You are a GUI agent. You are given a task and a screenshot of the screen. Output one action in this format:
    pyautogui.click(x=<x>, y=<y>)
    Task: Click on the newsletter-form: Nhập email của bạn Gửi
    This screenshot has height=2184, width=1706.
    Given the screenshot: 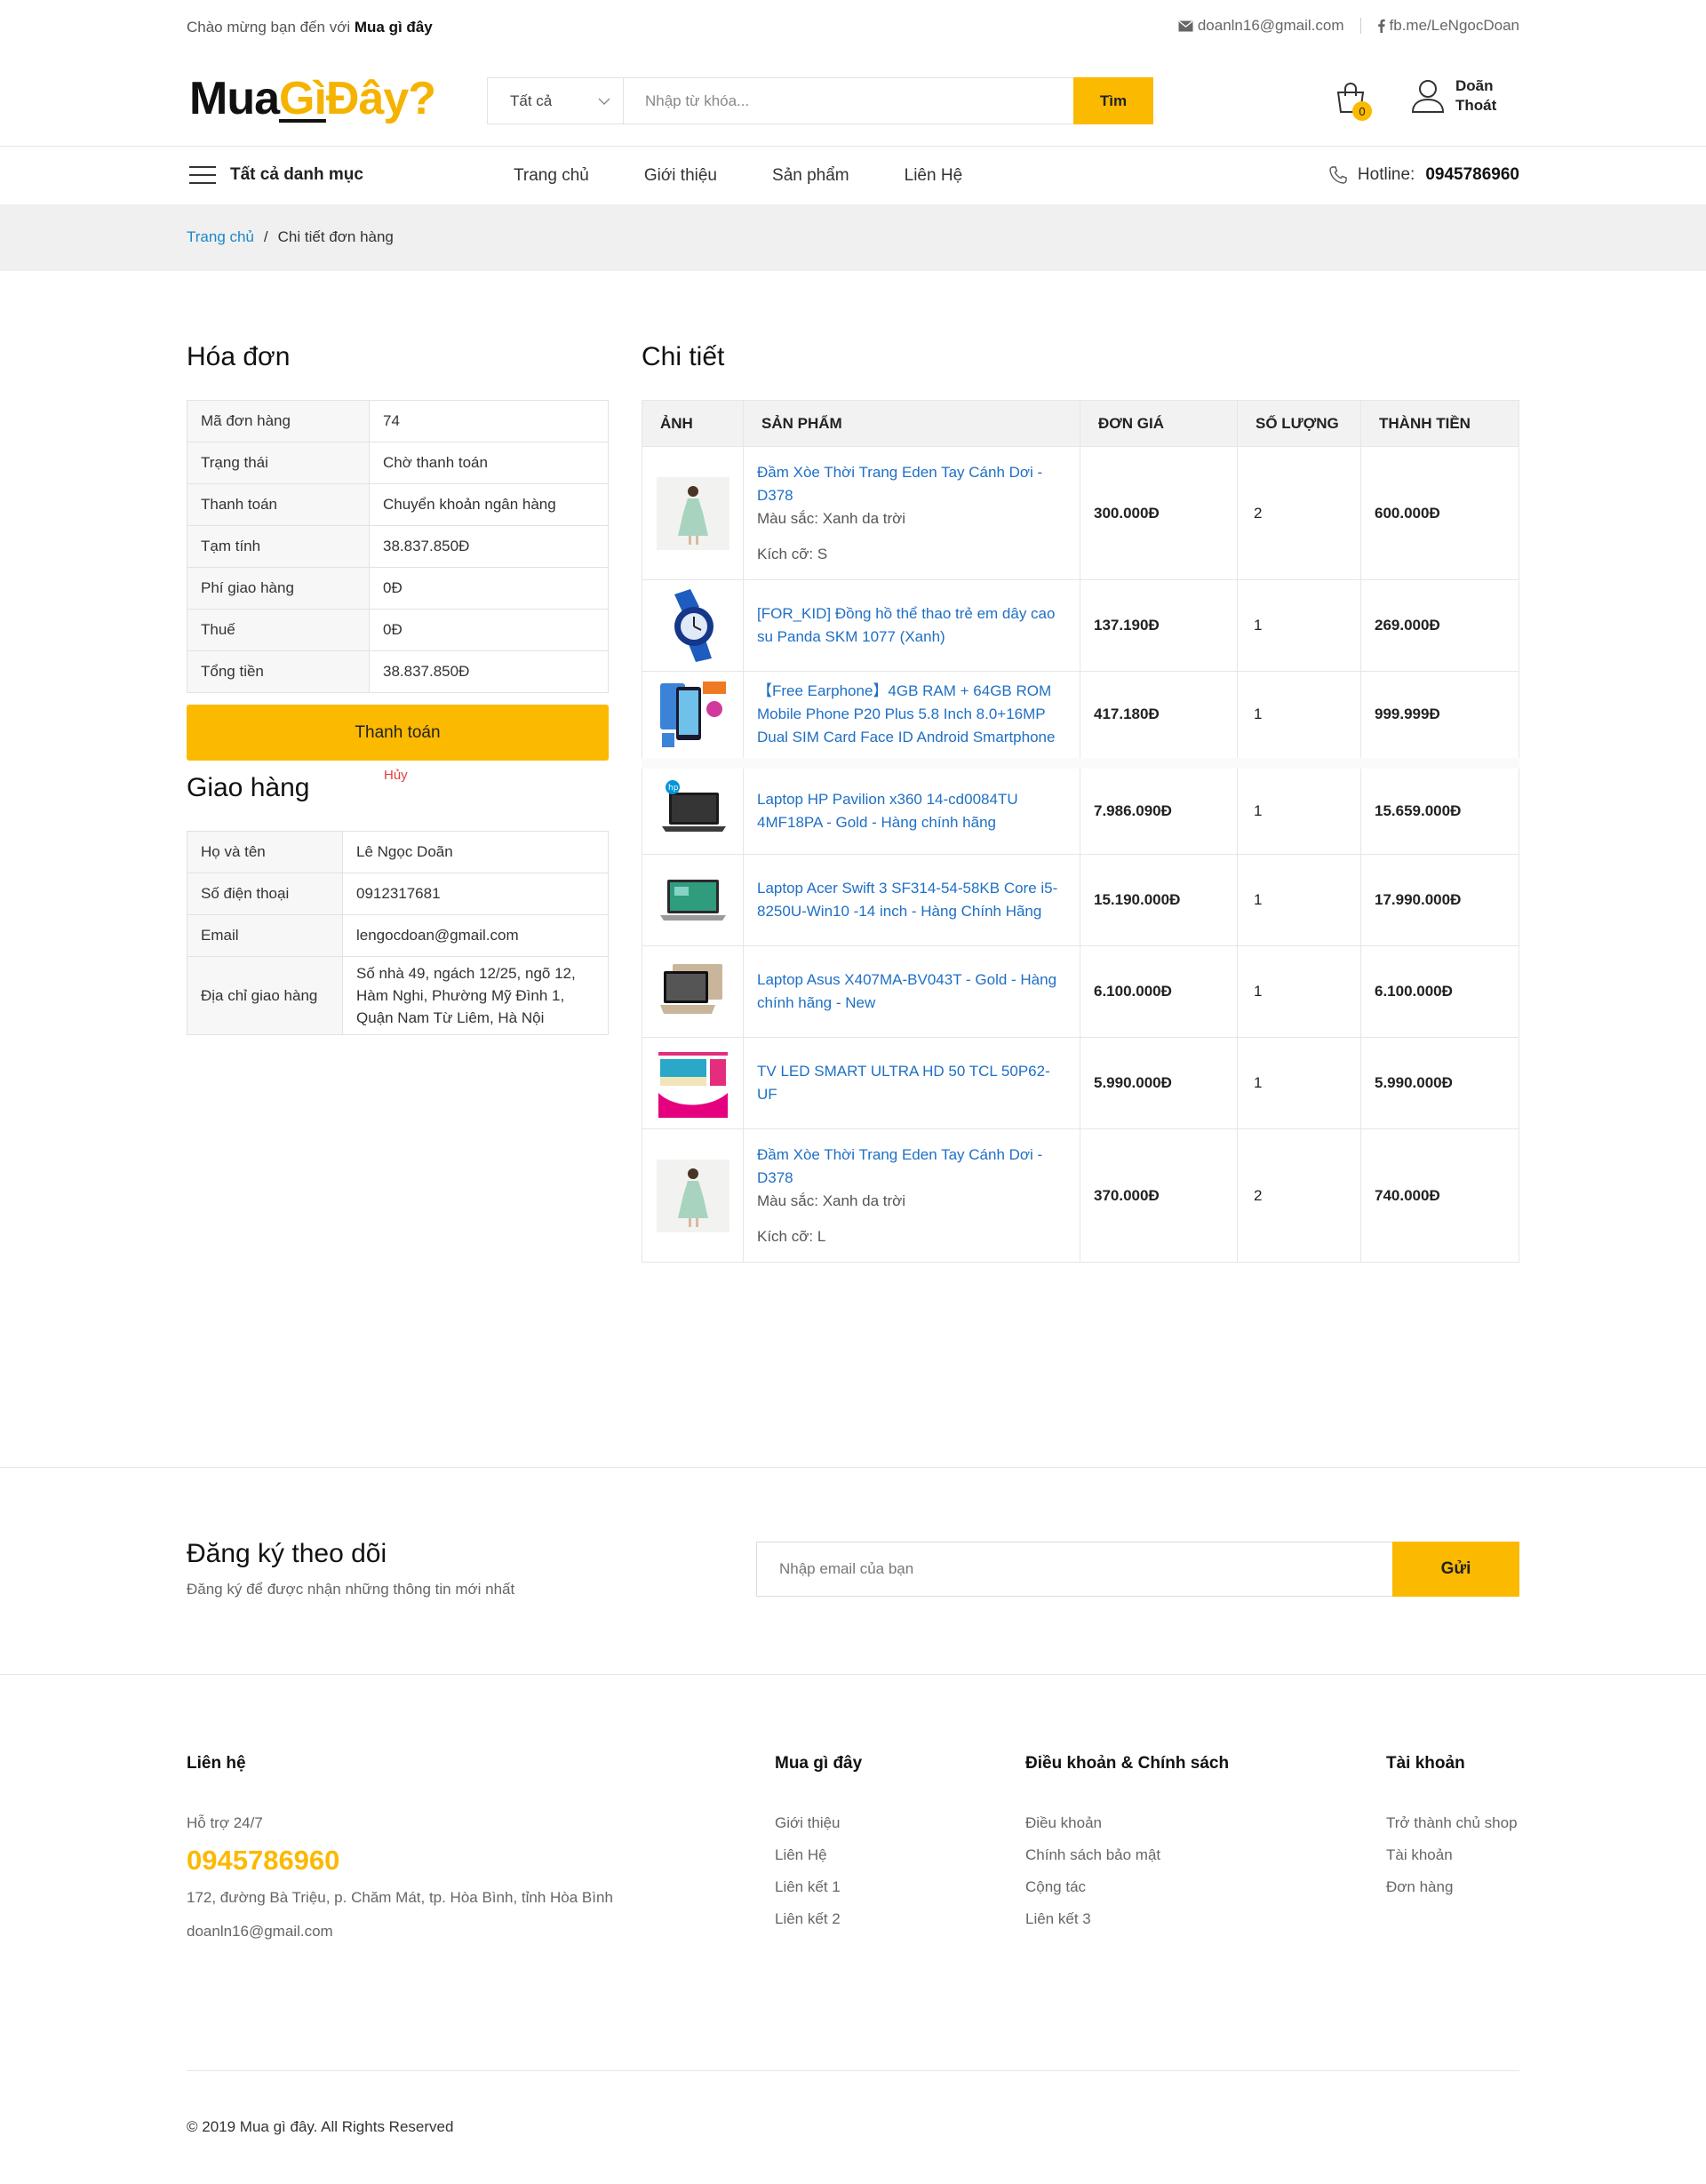 What is the action you would take?
    pyautogui.click(x=1137, y=1569)
    